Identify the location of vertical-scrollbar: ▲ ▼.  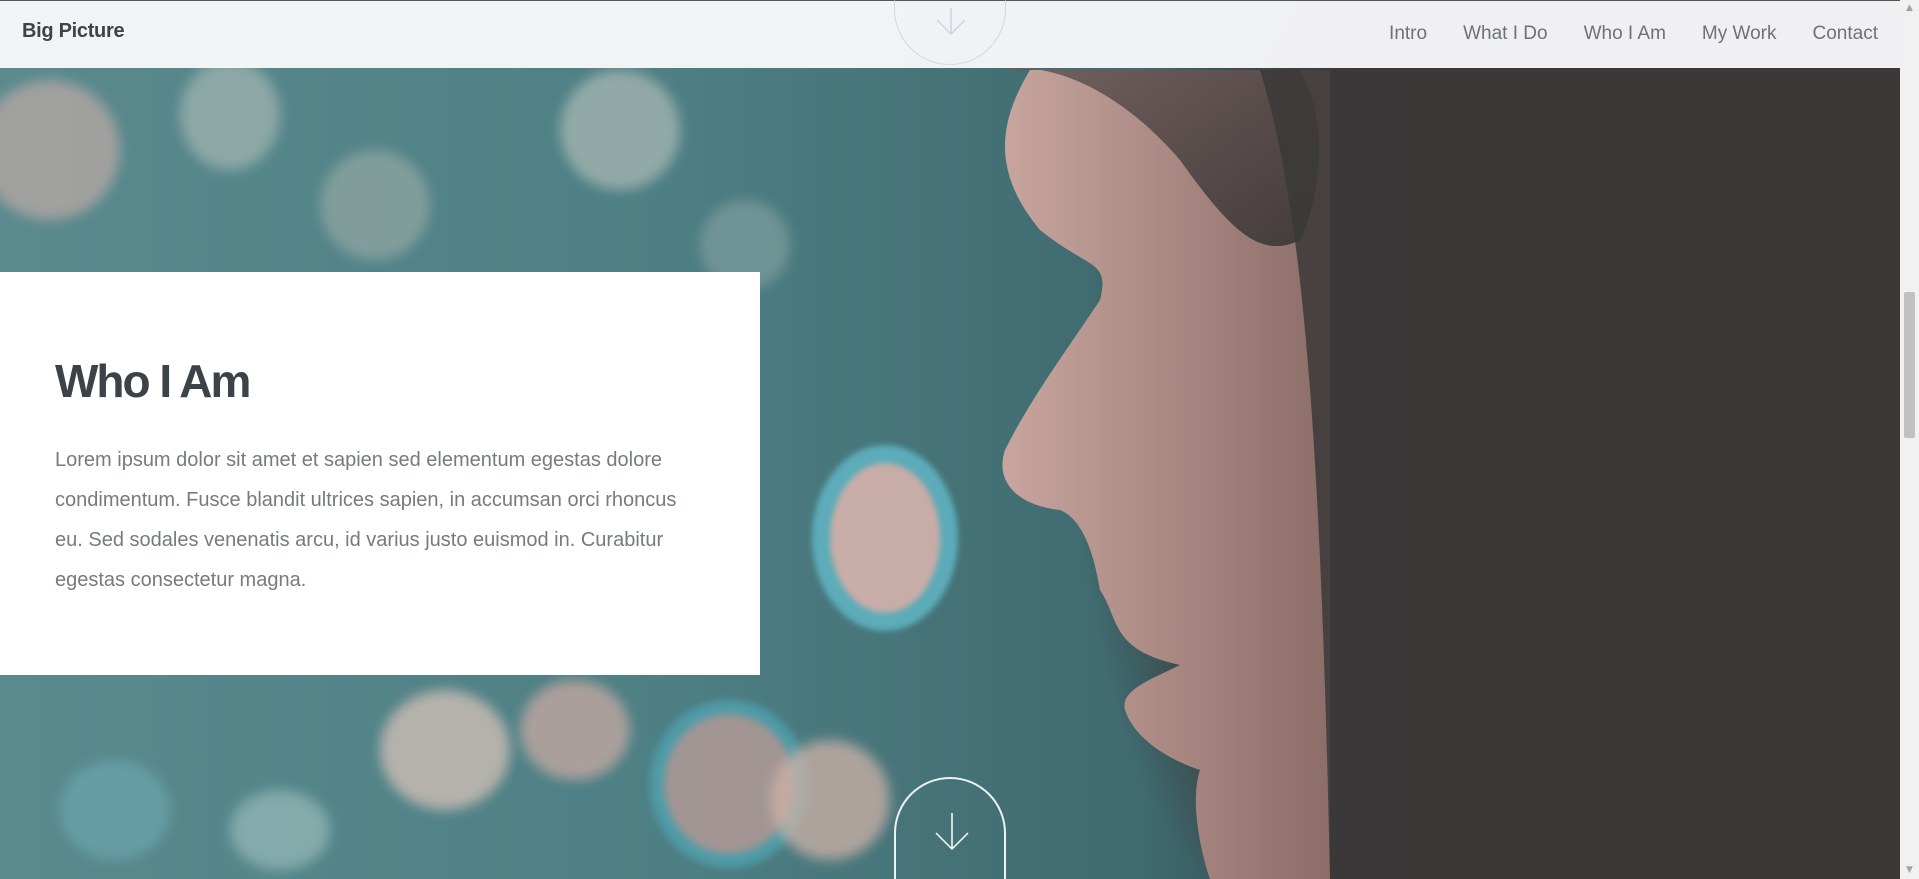
(1909, 439).